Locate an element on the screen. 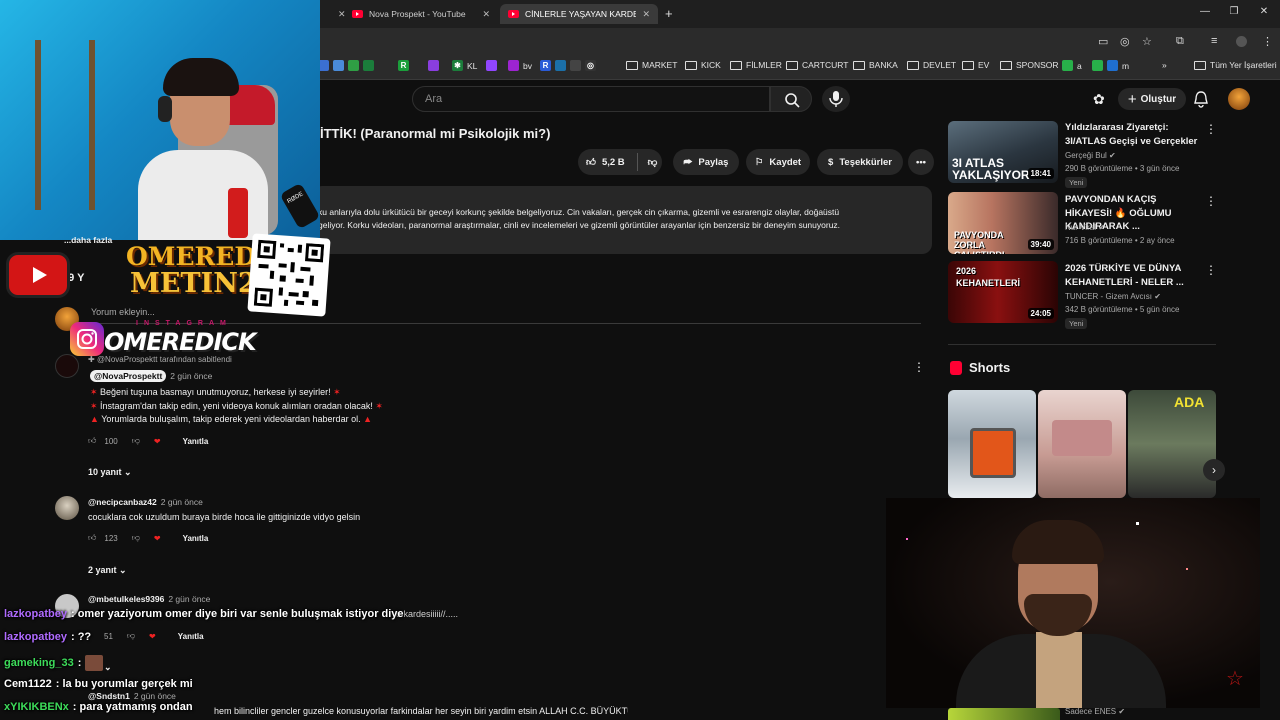  shorts-next-arrow-icon: › is located at coordinates (1214, 470).